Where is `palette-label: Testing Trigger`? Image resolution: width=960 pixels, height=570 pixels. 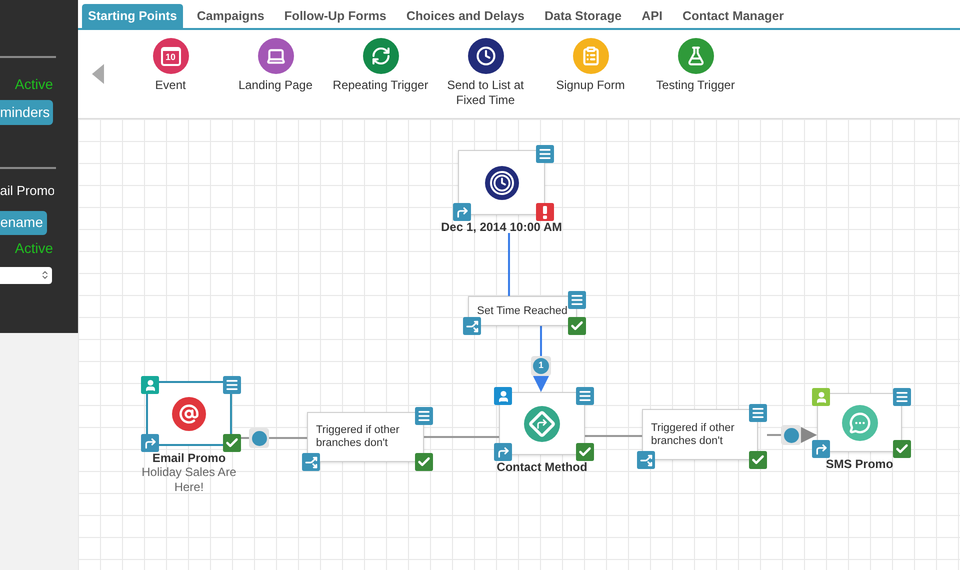
palette-label: Testing Trigger is located at coordinates (696, 85).